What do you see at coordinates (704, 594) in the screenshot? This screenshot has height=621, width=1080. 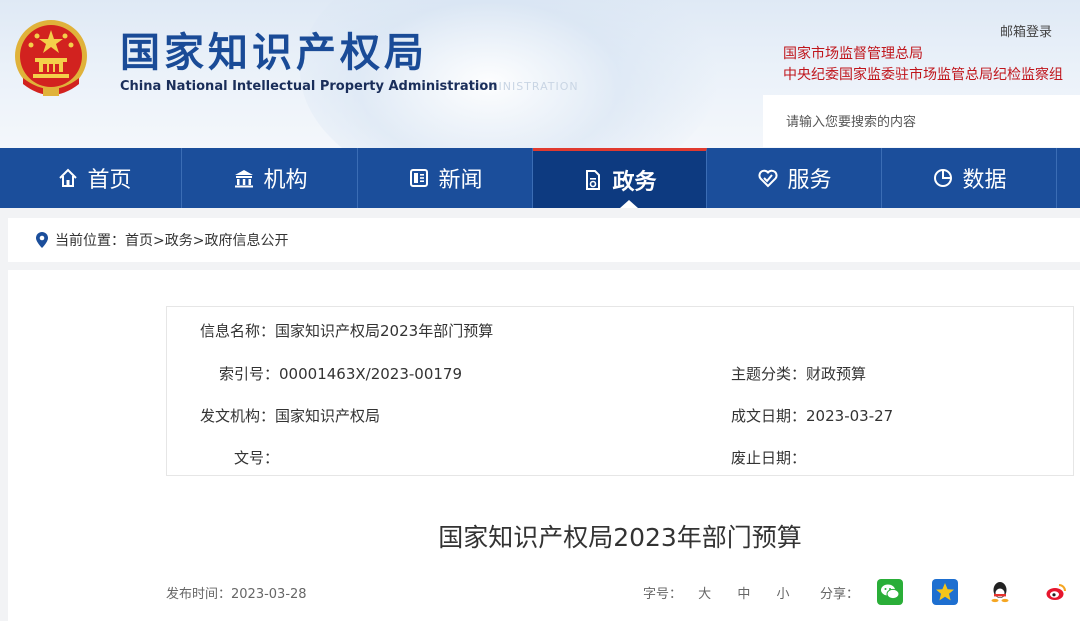 I see `font-size-large: 大` at bounding box center [704, 594].